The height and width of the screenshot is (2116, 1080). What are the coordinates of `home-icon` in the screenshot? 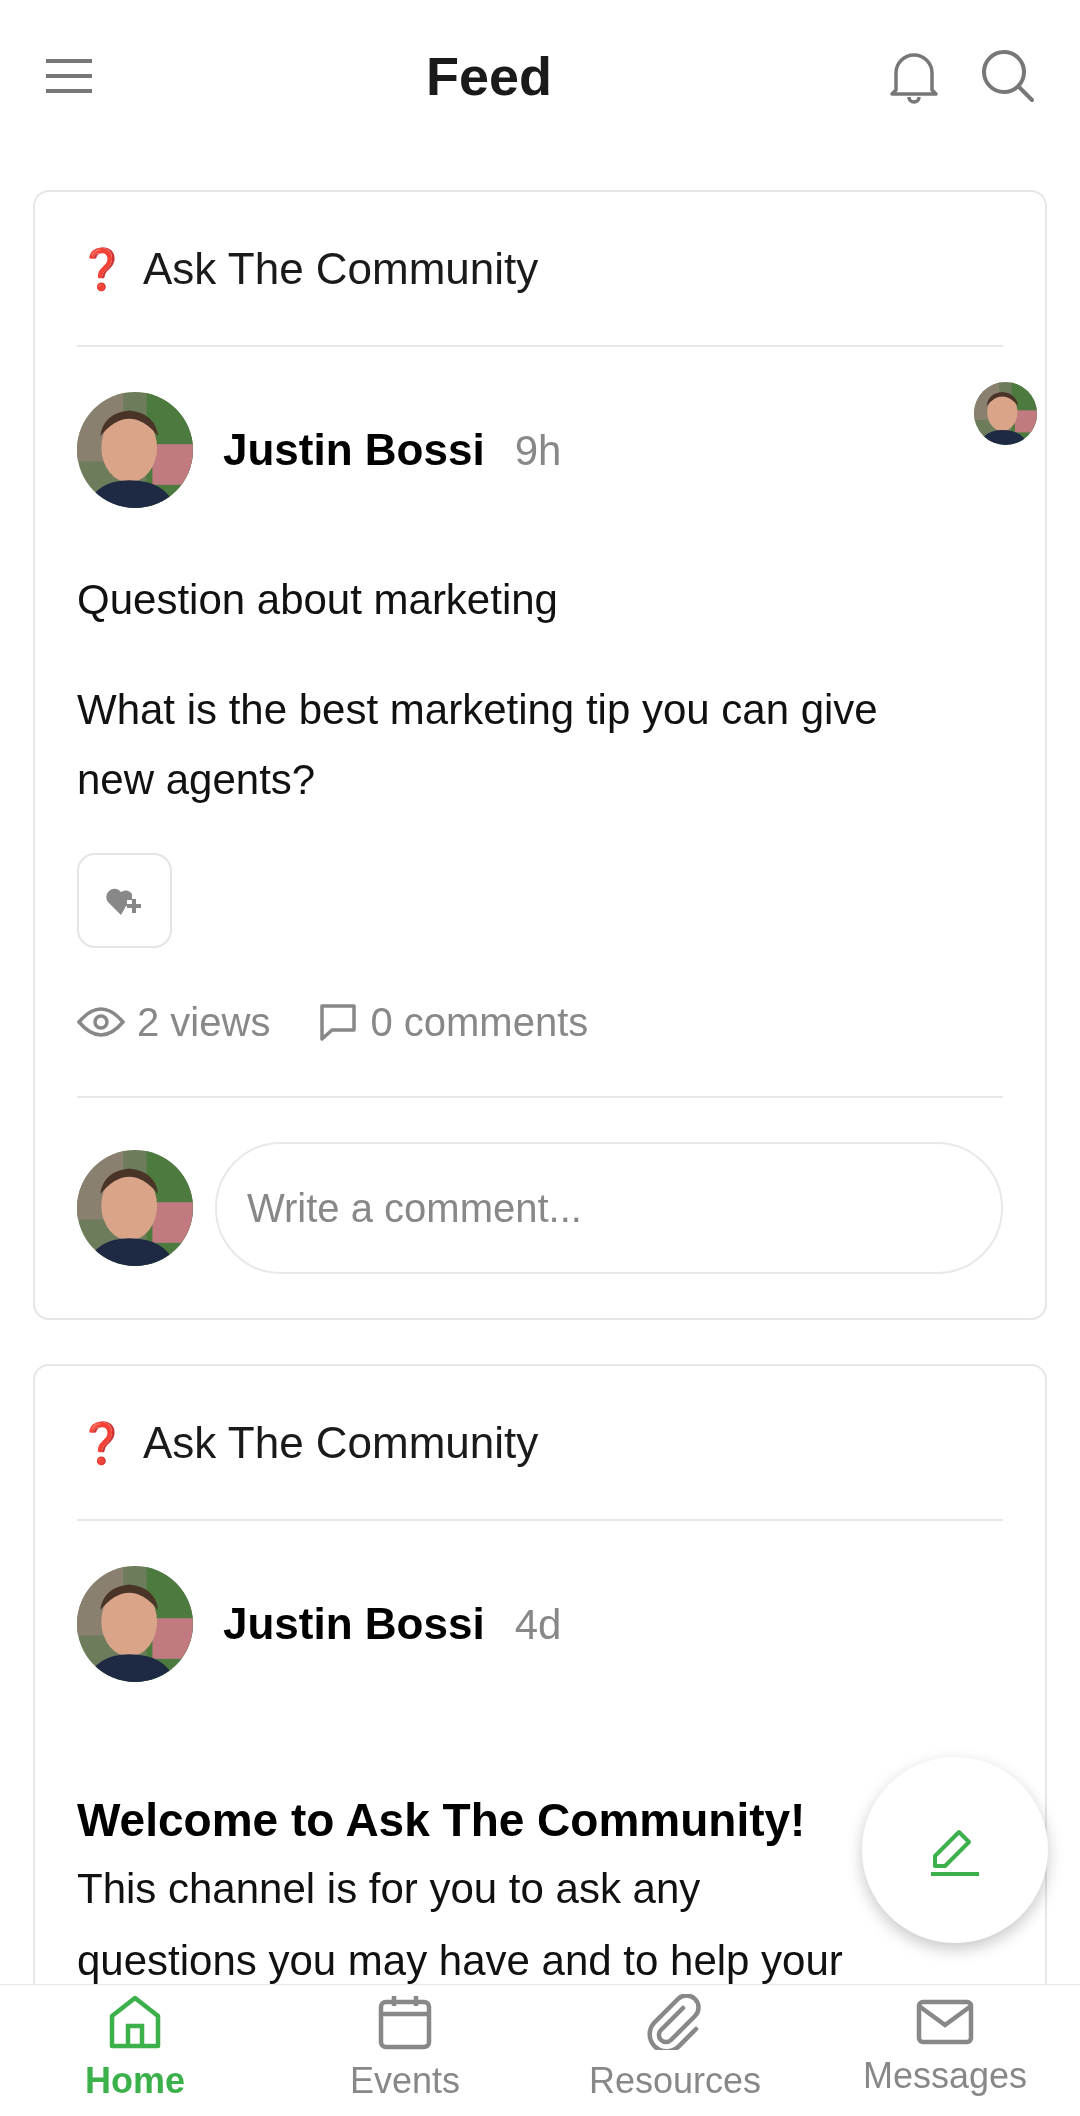 It's located at (135, 2021).